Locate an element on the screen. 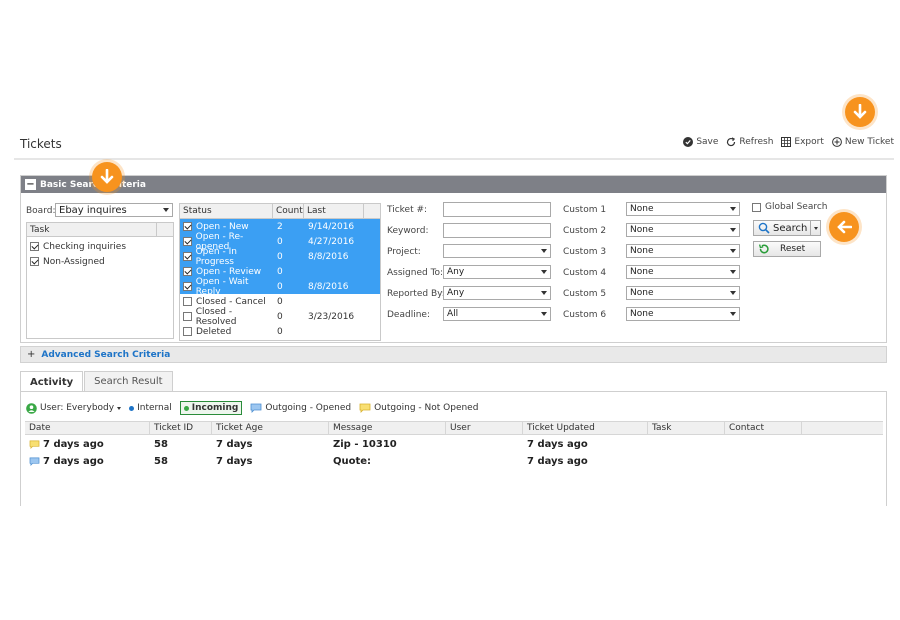 The width and height of the screenshot is (900, 620). status-row: Open - Wait Reply 0 8/8/2016 is located at coordinates (280, 286).